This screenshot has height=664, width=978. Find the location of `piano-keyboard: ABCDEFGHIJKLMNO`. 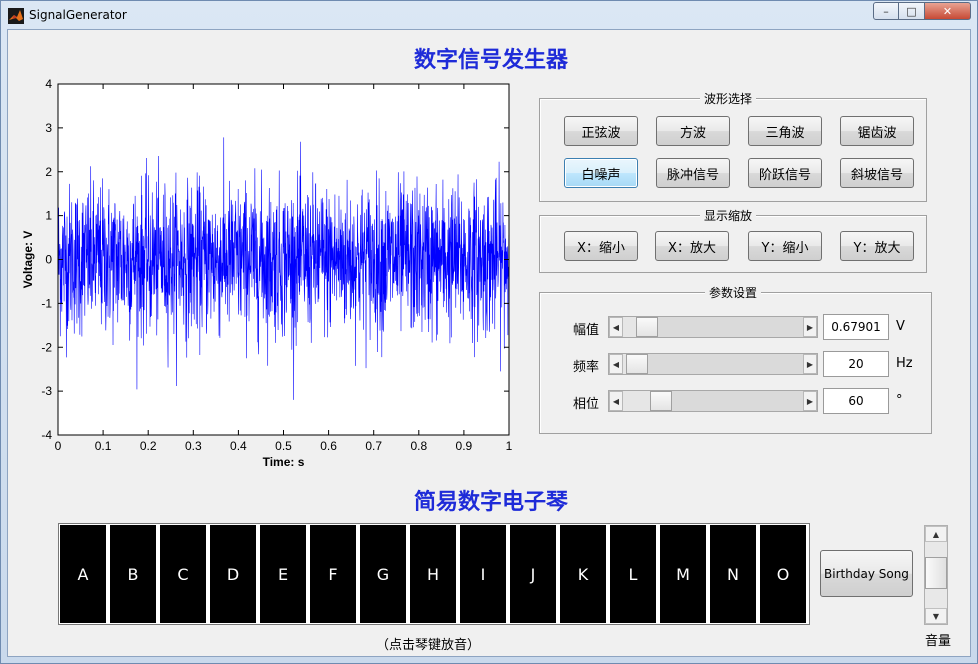

piano-keyboard: ABCDEFGHIJKLMNO is located at coordinates (434, 574).